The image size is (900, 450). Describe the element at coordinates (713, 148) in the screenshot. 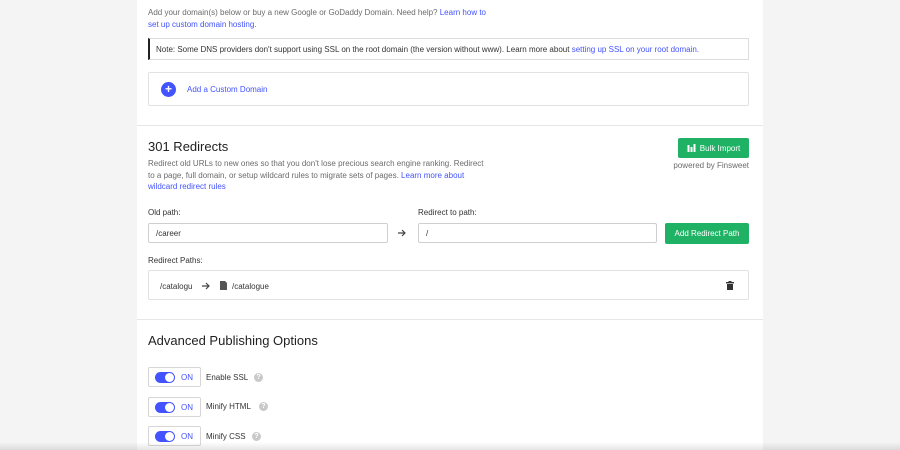

I see `bulk-import-button: Bulk Import` at that location.